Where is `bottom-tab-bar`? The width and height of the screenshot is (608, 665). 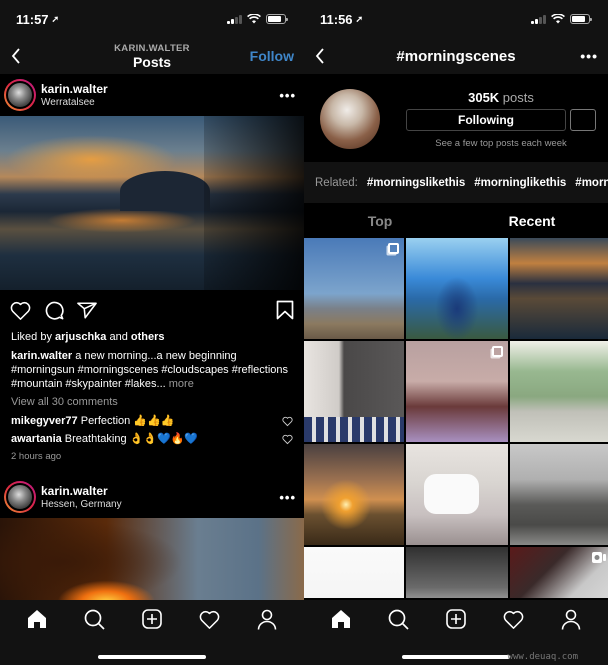 bottom-tab-bar is located at coordinates (152, 632).